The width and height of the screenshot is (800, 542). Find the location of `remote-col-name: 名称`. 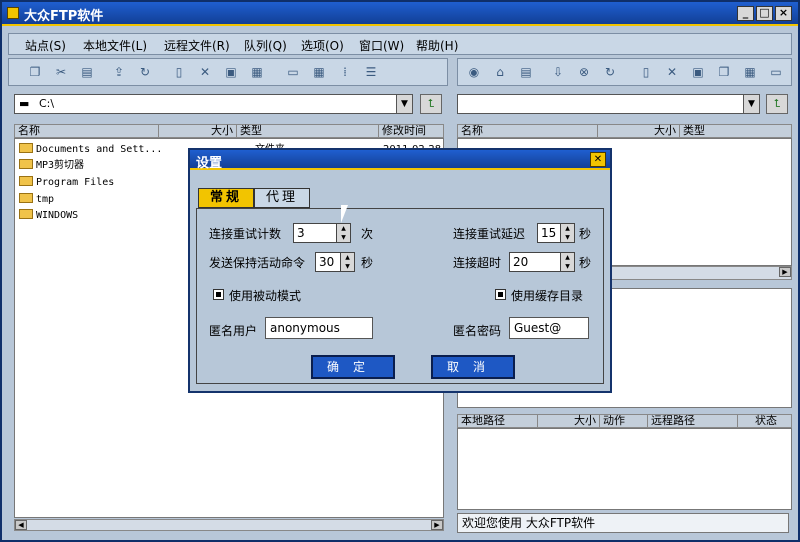

remote-col-name: 名称 is located at coordinates (528, 131).